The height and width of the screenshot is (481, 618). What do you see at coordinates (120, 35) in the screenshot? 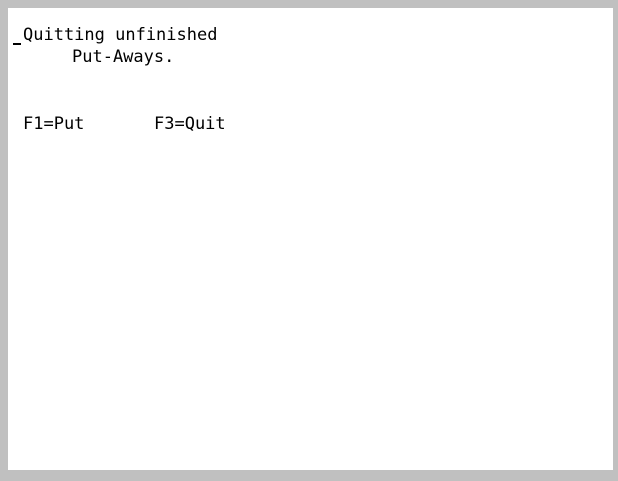
I see `message-line-1: Quitting unfinished` at bounding box center [120, 35].